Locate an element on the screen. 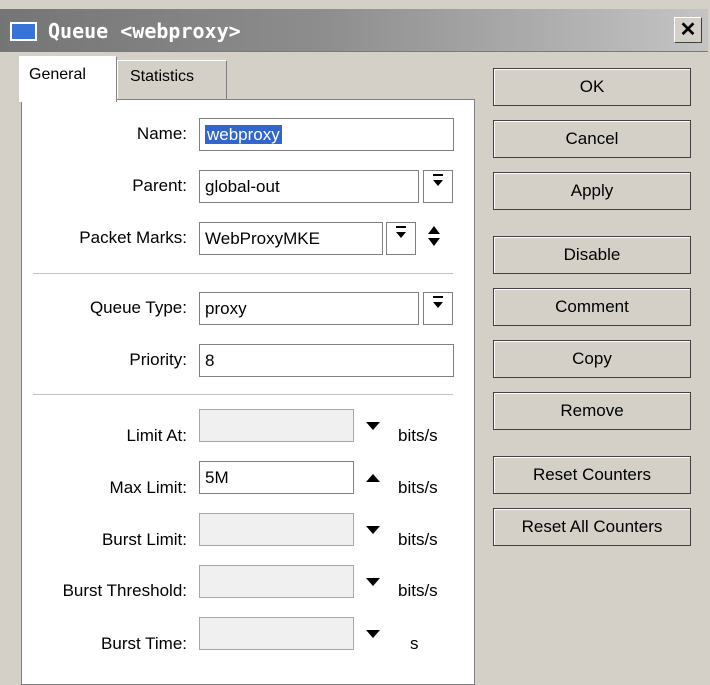  packet-marks-dropdown-button is located at coordinates (401, 238).